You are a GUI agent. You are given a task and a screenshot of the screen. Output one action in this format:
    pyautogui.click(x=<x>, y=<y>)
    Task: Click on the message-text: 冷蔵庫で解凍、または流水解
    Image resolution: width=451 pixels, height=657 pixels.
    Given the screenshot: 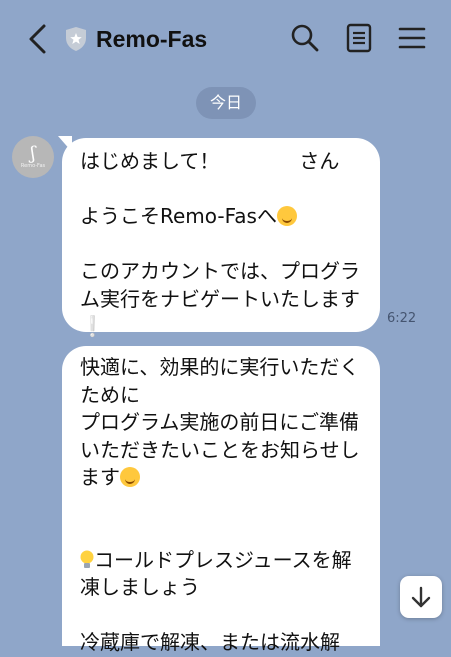 What is the action you would take?
    pyautogui.click(x=210, y=642)
    